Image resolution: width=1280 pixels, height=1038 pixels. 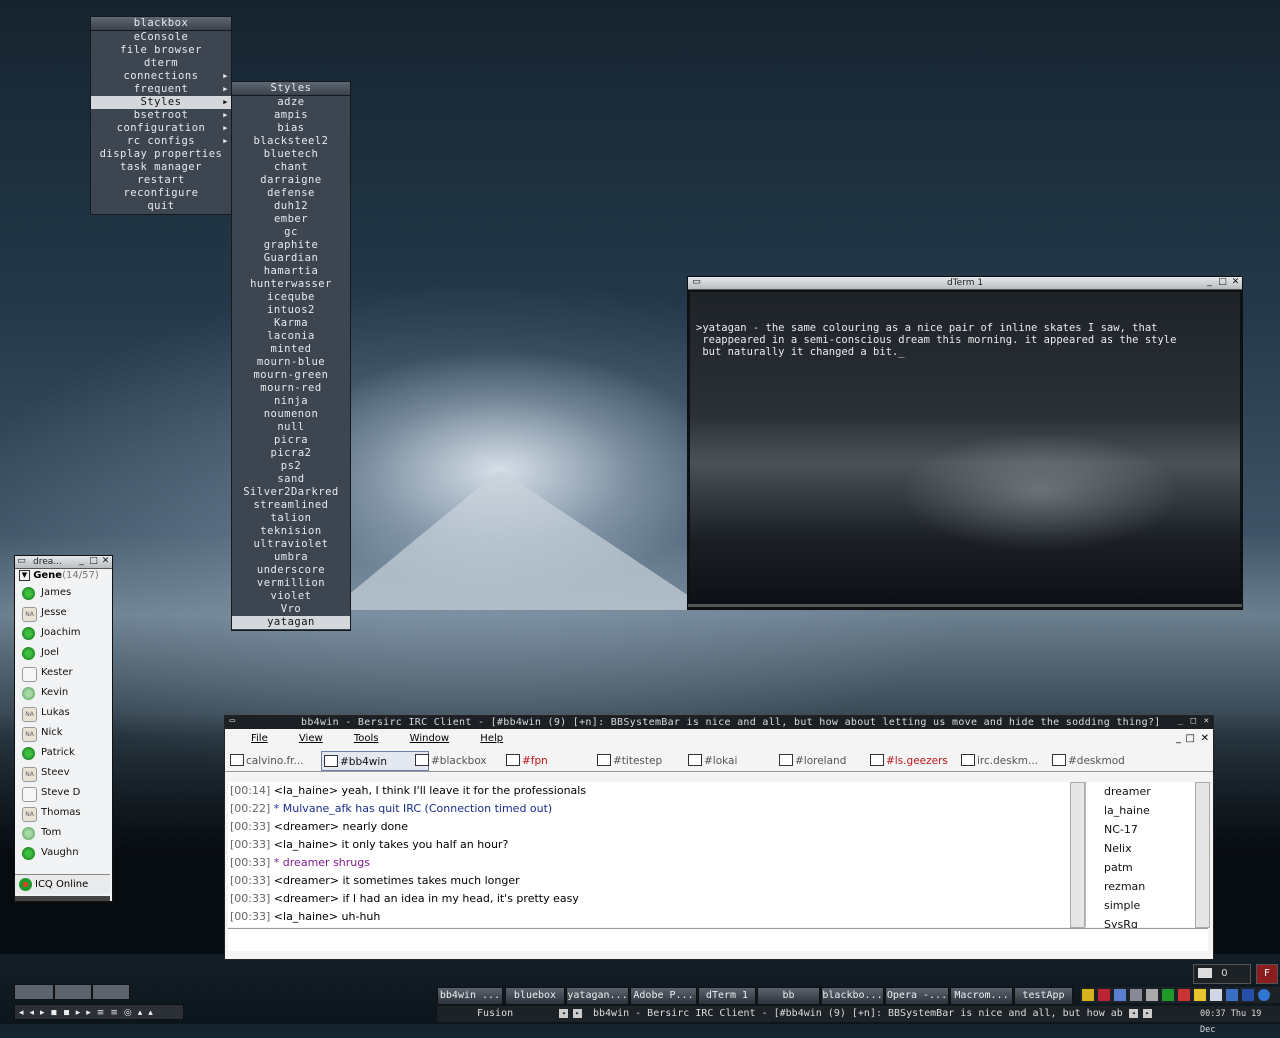 I want to click on globe-icon, so click(x=1264, y=995).